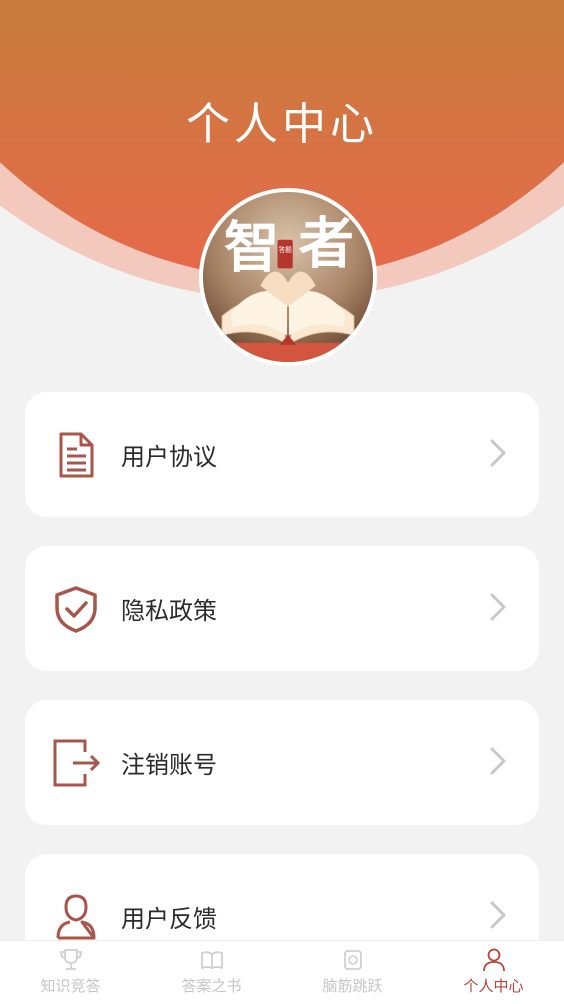 The width and height of the screenshot is (564, 1004). I want to click on user-icon, so click(76, 917).